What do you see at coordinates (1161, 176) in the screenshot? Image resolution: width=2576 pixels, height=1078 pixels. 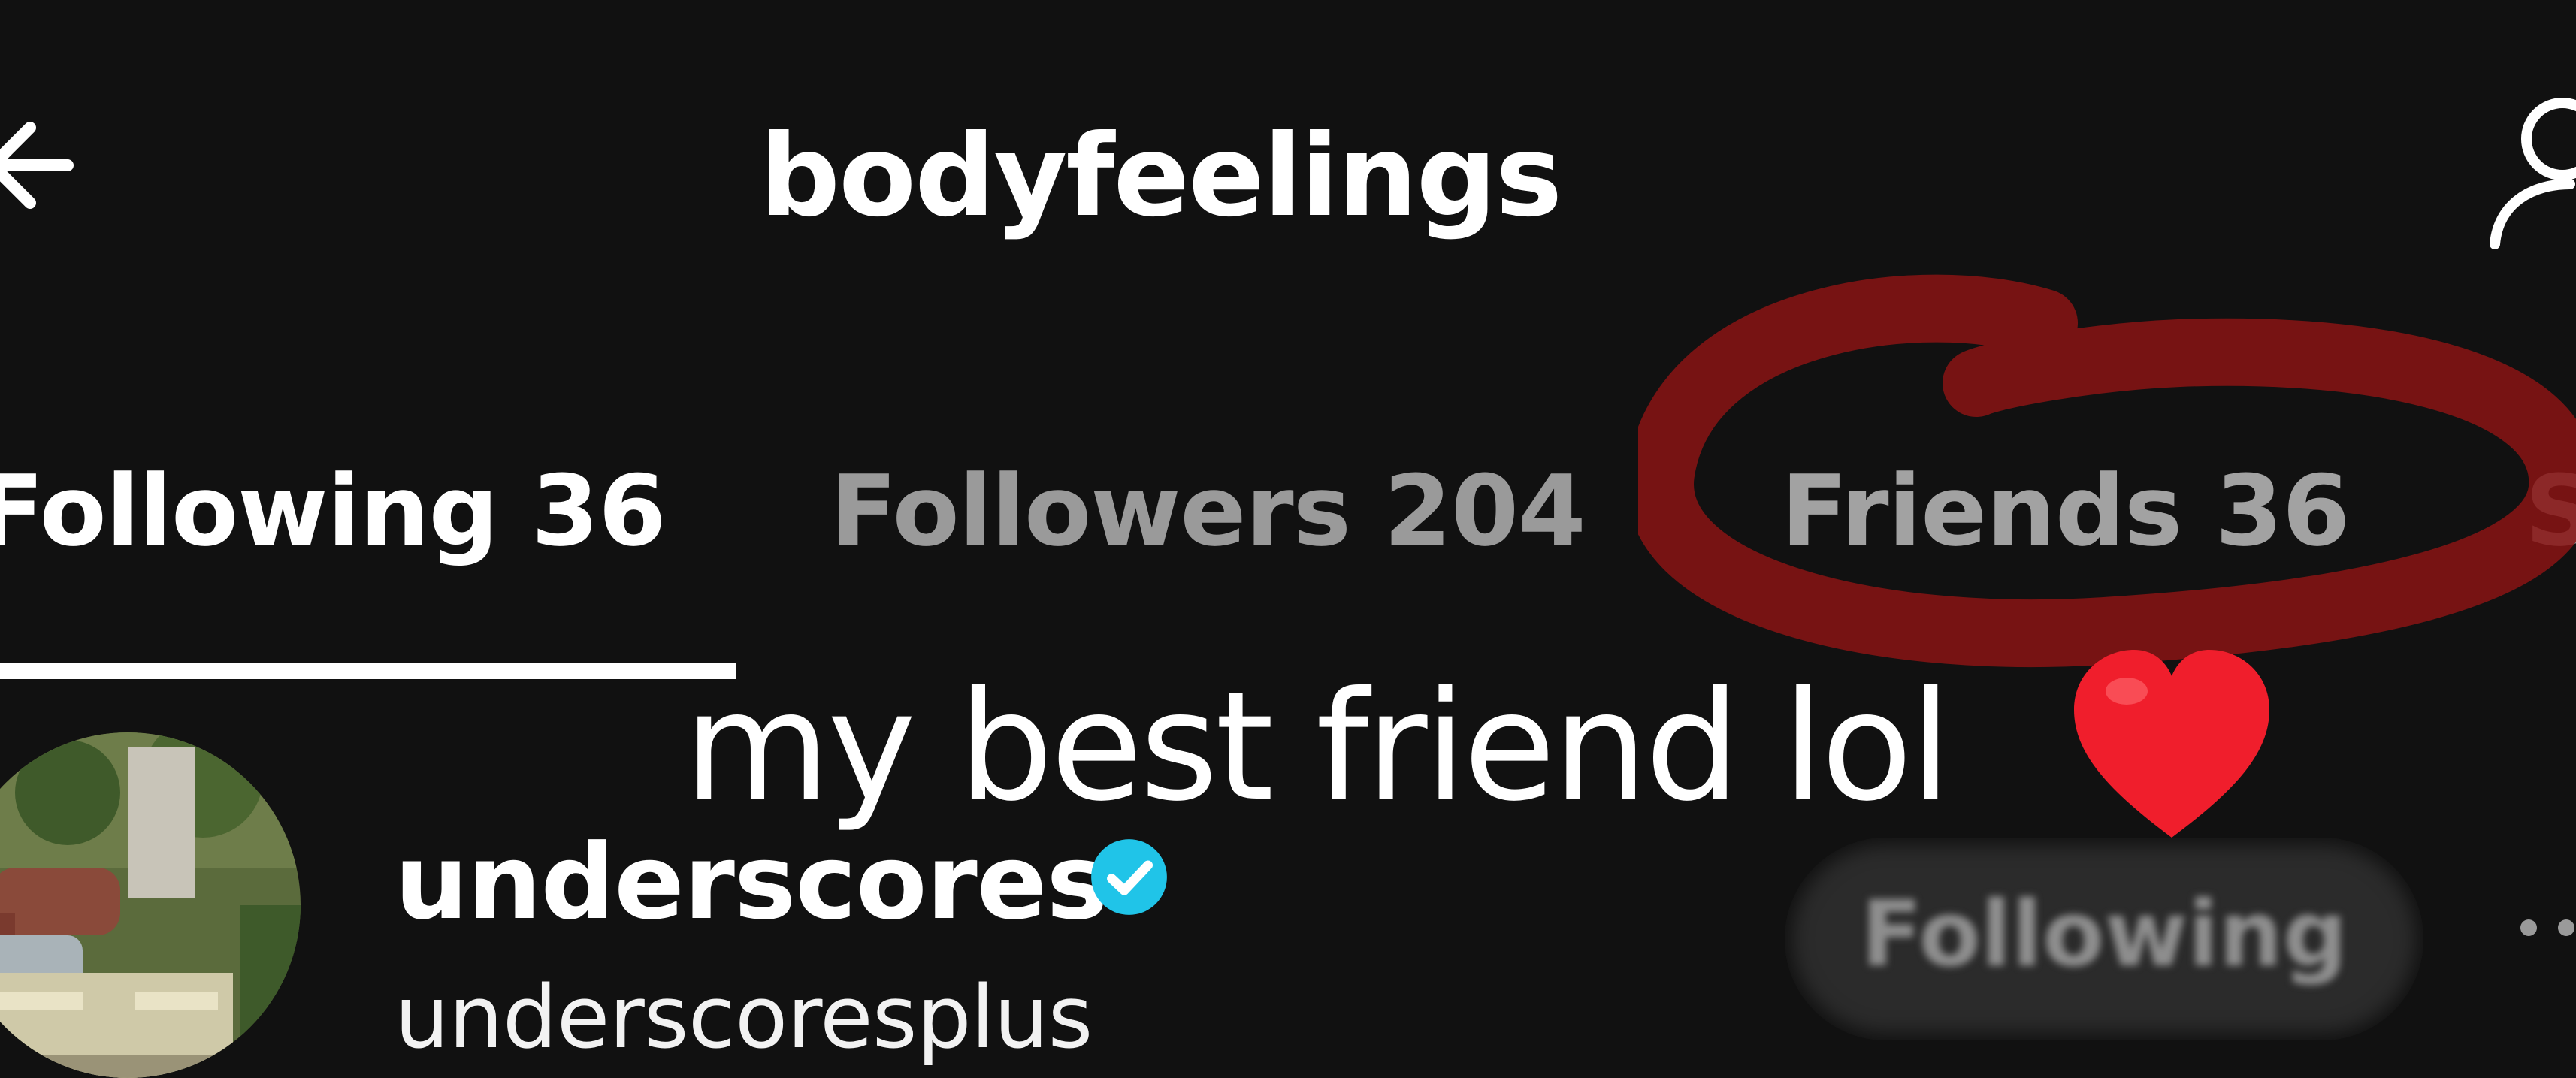 I see `page-title: bodyfeelings` at bounding box center [1161, 176].